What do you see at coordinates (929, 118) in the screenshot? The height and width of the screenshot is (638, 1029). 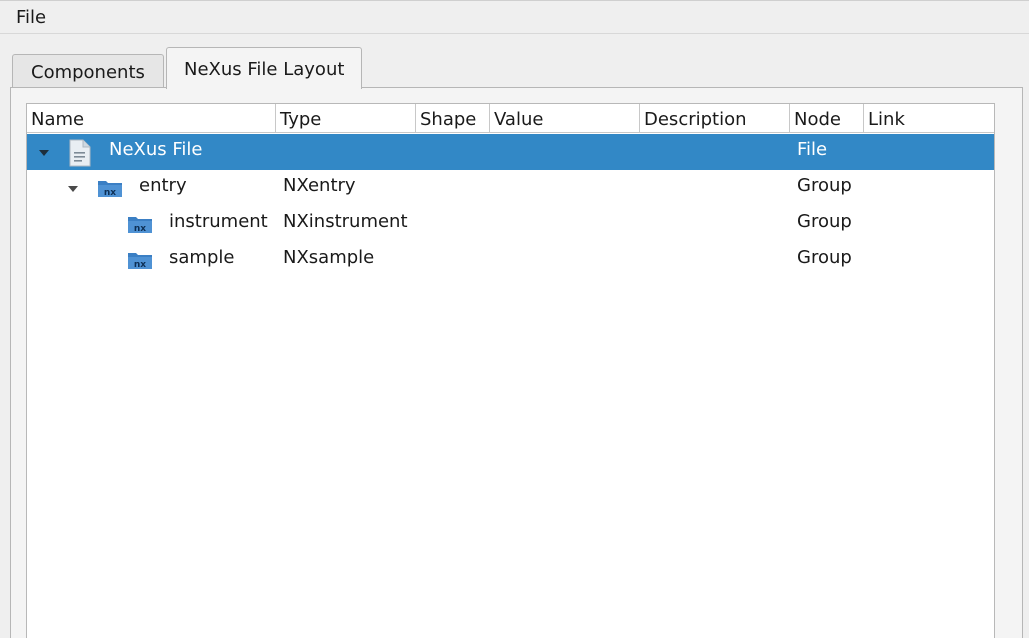 I see `column-header-link: Link` at bounding box center [929, 118].